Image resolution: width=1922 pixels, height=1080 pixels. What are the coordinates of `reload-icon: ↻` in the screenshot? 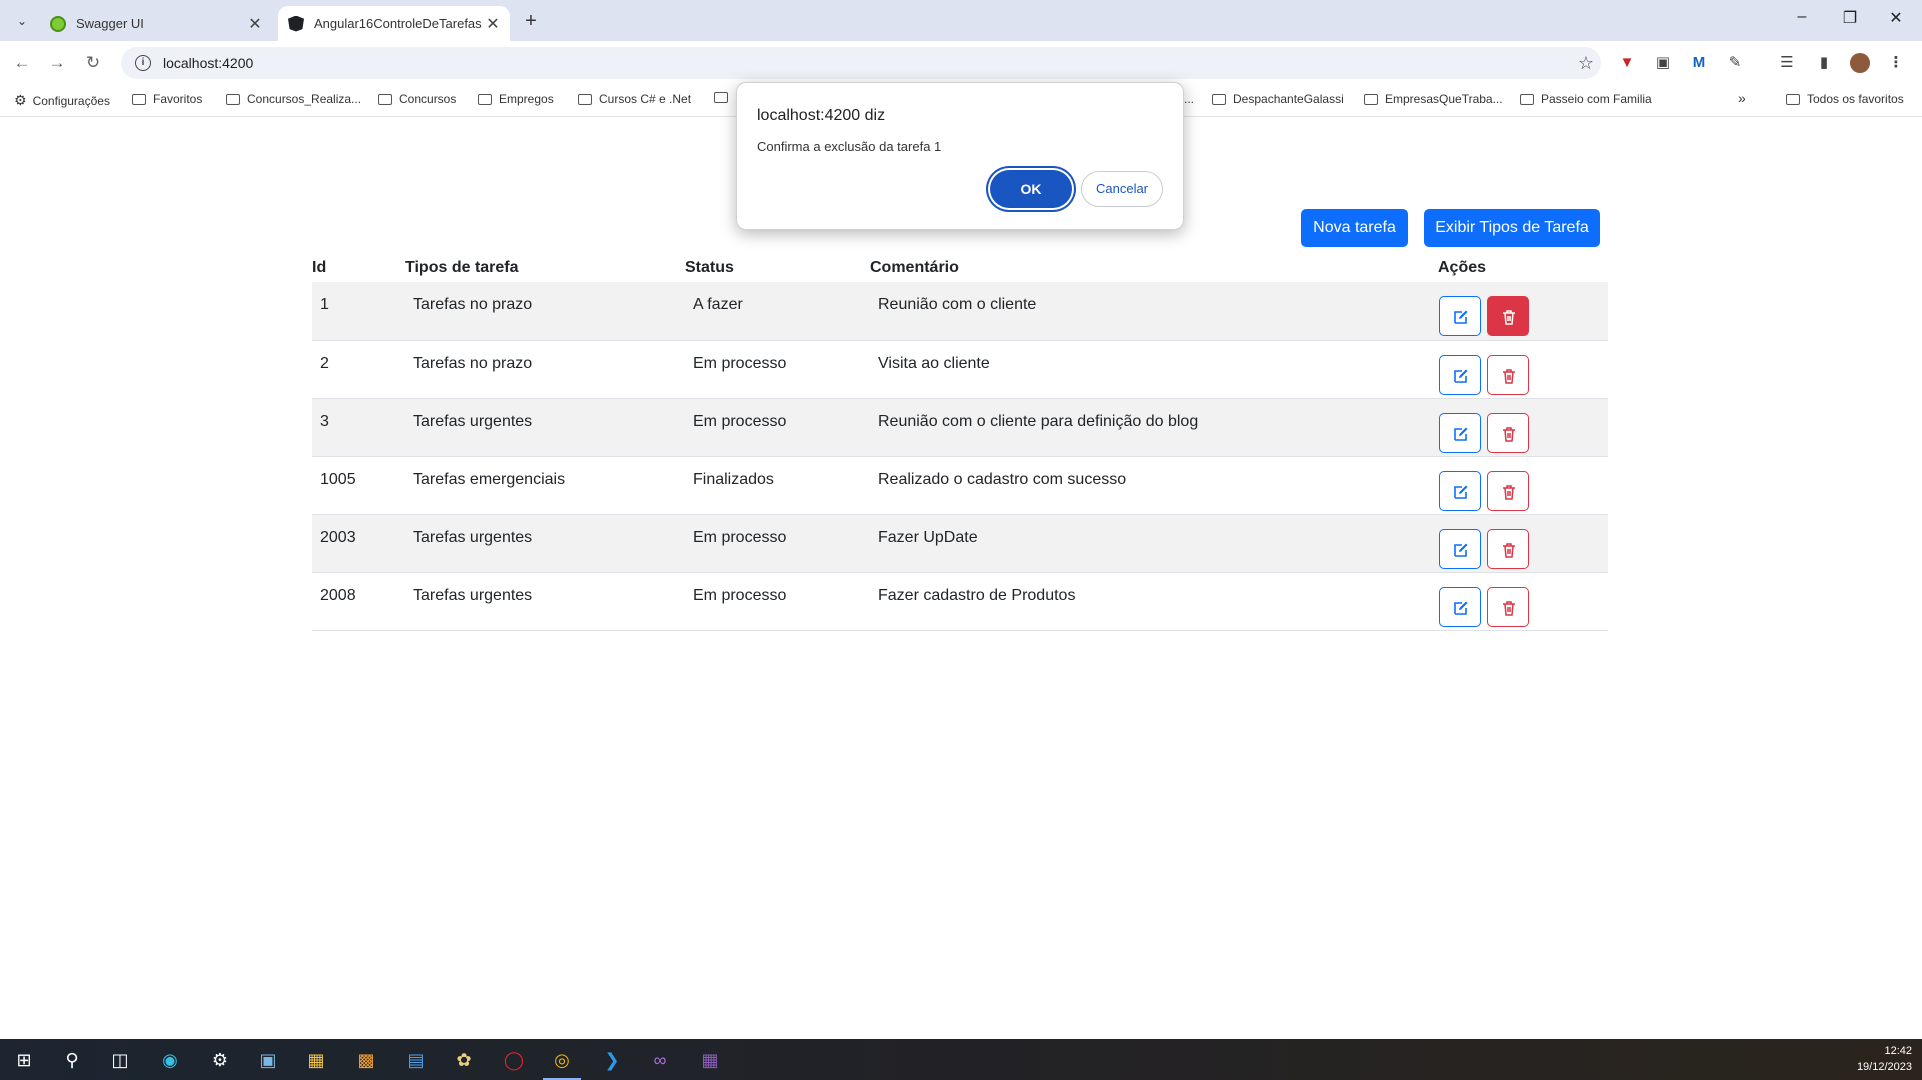 It's located at (93, 63).